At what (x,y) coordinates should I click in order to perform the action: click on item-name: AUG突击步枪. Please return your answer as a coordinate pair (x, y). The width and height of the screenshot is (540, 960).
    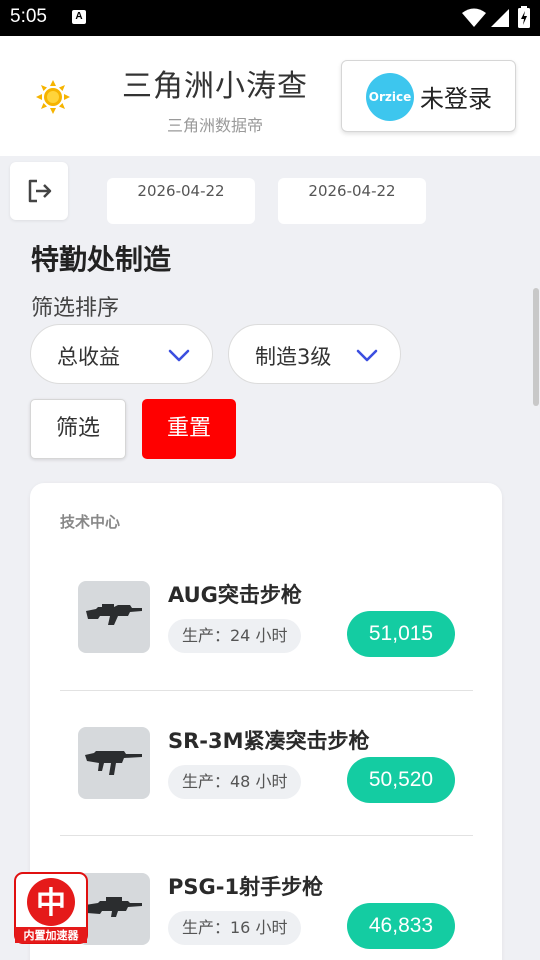
    Looking at the image, I should click on (235, 595).